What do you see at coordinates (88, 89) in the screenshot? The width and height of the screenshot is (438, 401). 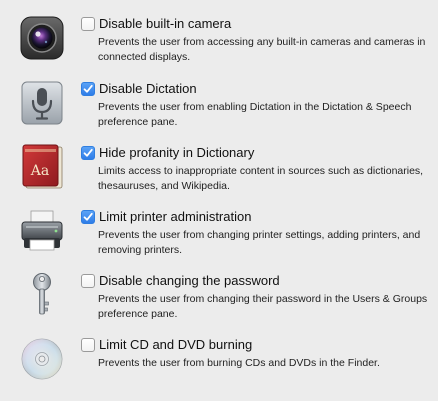 I see `disable-dictation-checkbox` at bounding box center [88, 89].